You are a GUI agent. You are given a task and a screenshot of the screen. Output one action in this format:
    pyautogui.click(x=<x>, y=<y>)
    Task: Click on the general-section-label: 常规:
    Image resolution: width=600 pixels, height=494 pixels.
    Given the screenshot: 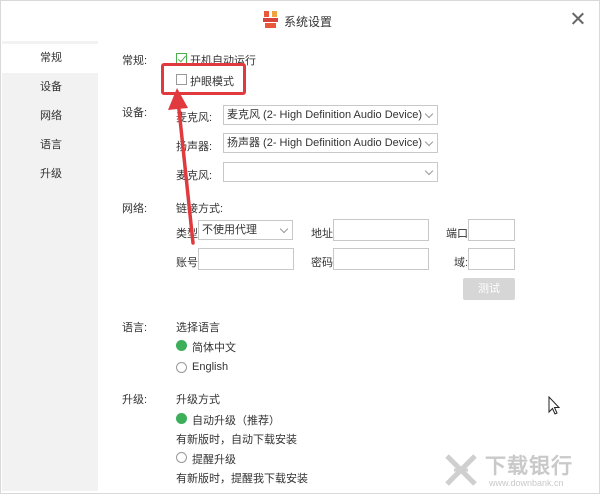 What is the action you would take?
    pyautogui.click(x=135, y=61)
    